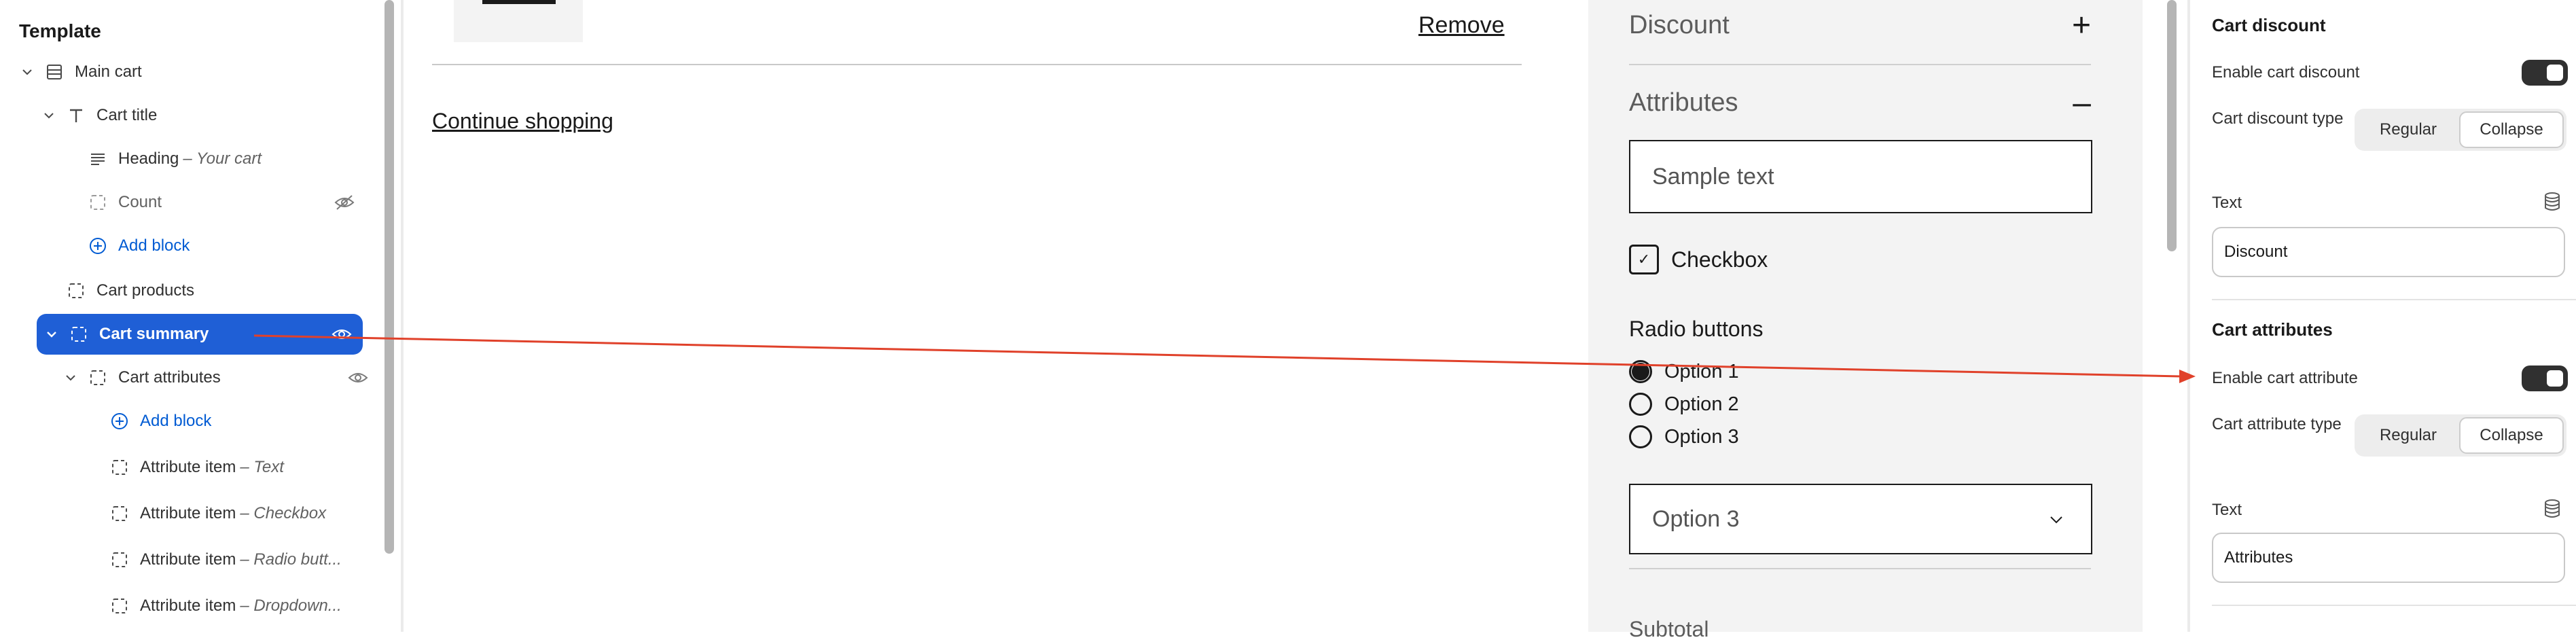 The width and height of the screenshot is (2576, 642). What do you see at coordinates (2388, 558) in the screenshot?
I see `attribute-text-input: Attributes` at bounding box center [2388, 558].